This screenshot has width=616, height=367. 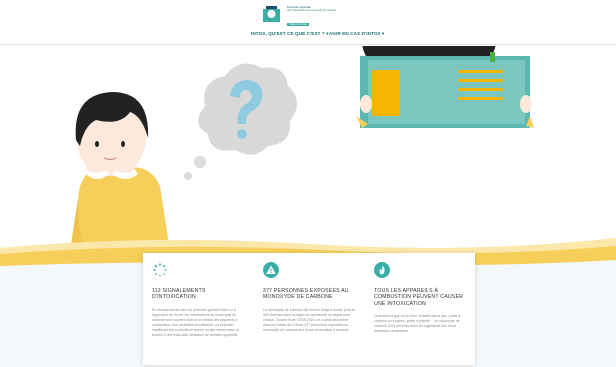 What do you see at coordinates (312, 11) in the screenshot?
I see `logo-line-2: des intoxications au monoxyde de carbone` at bounding box center [312, 11].